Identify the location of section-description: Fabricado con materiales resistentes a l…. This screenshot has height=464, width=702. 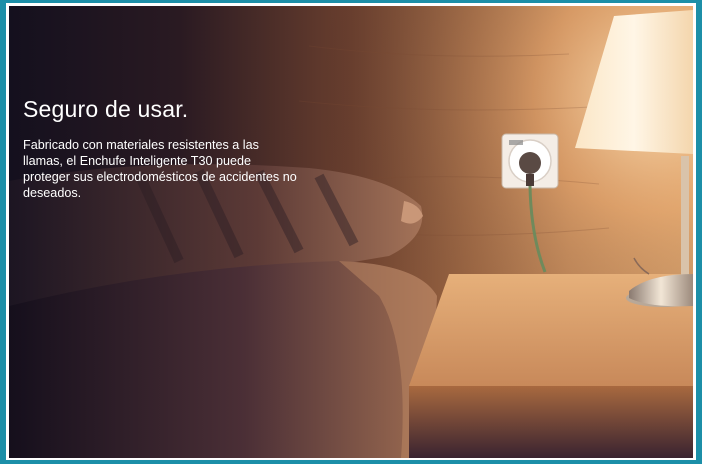
(160, 169).